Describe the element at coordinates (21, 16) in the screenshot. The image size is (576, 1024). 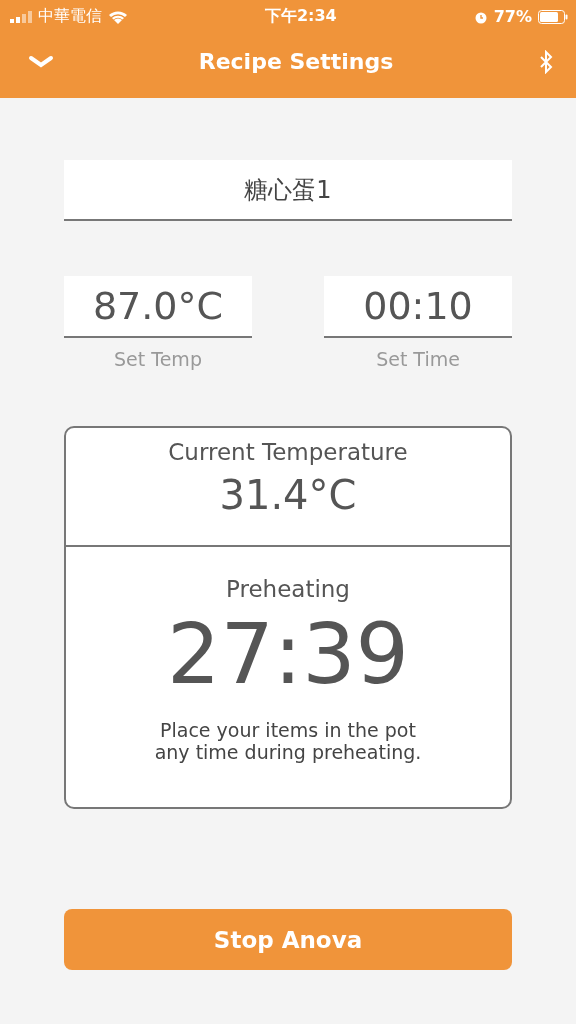
I see `signal-icon` at that location.